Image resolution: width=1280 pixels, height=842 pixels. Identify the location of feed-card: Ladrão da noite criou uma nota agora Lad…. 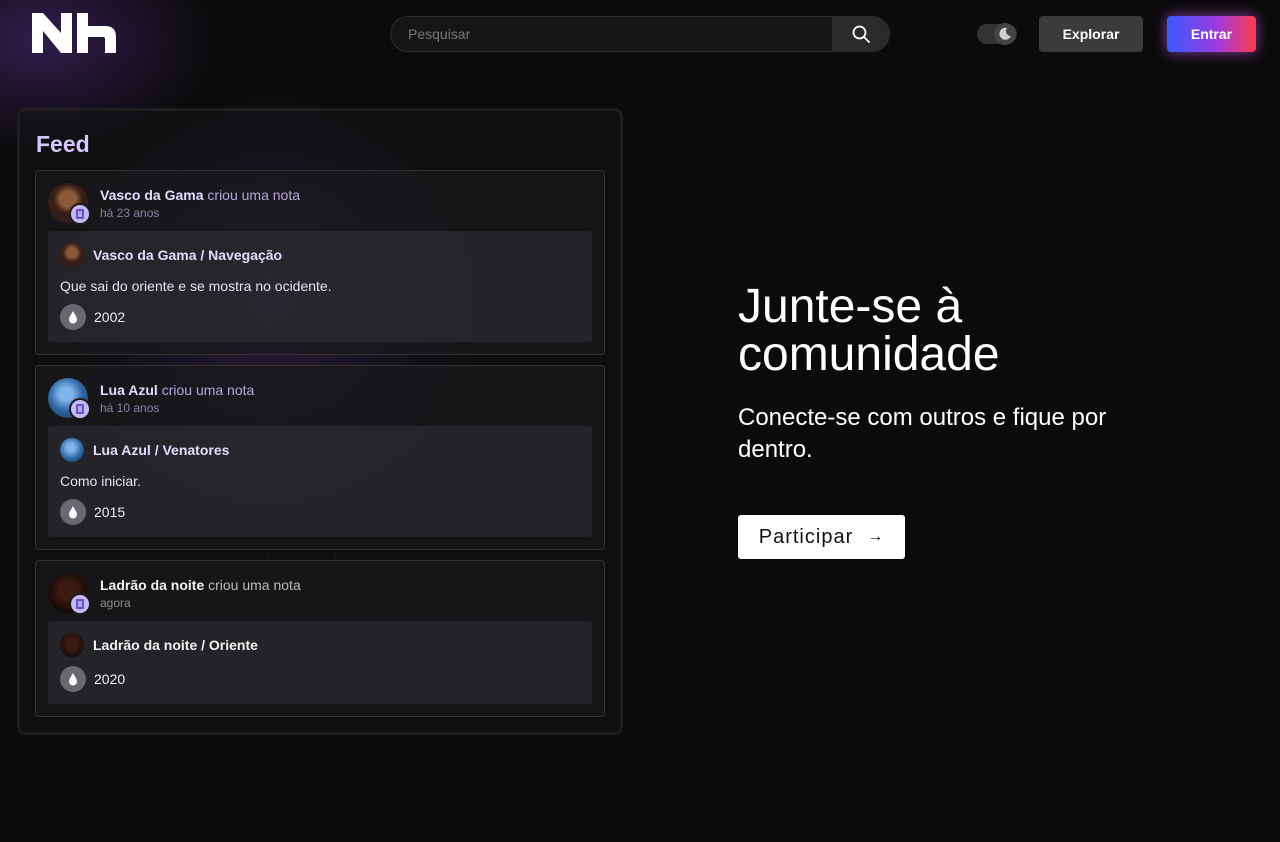
(320, 638).